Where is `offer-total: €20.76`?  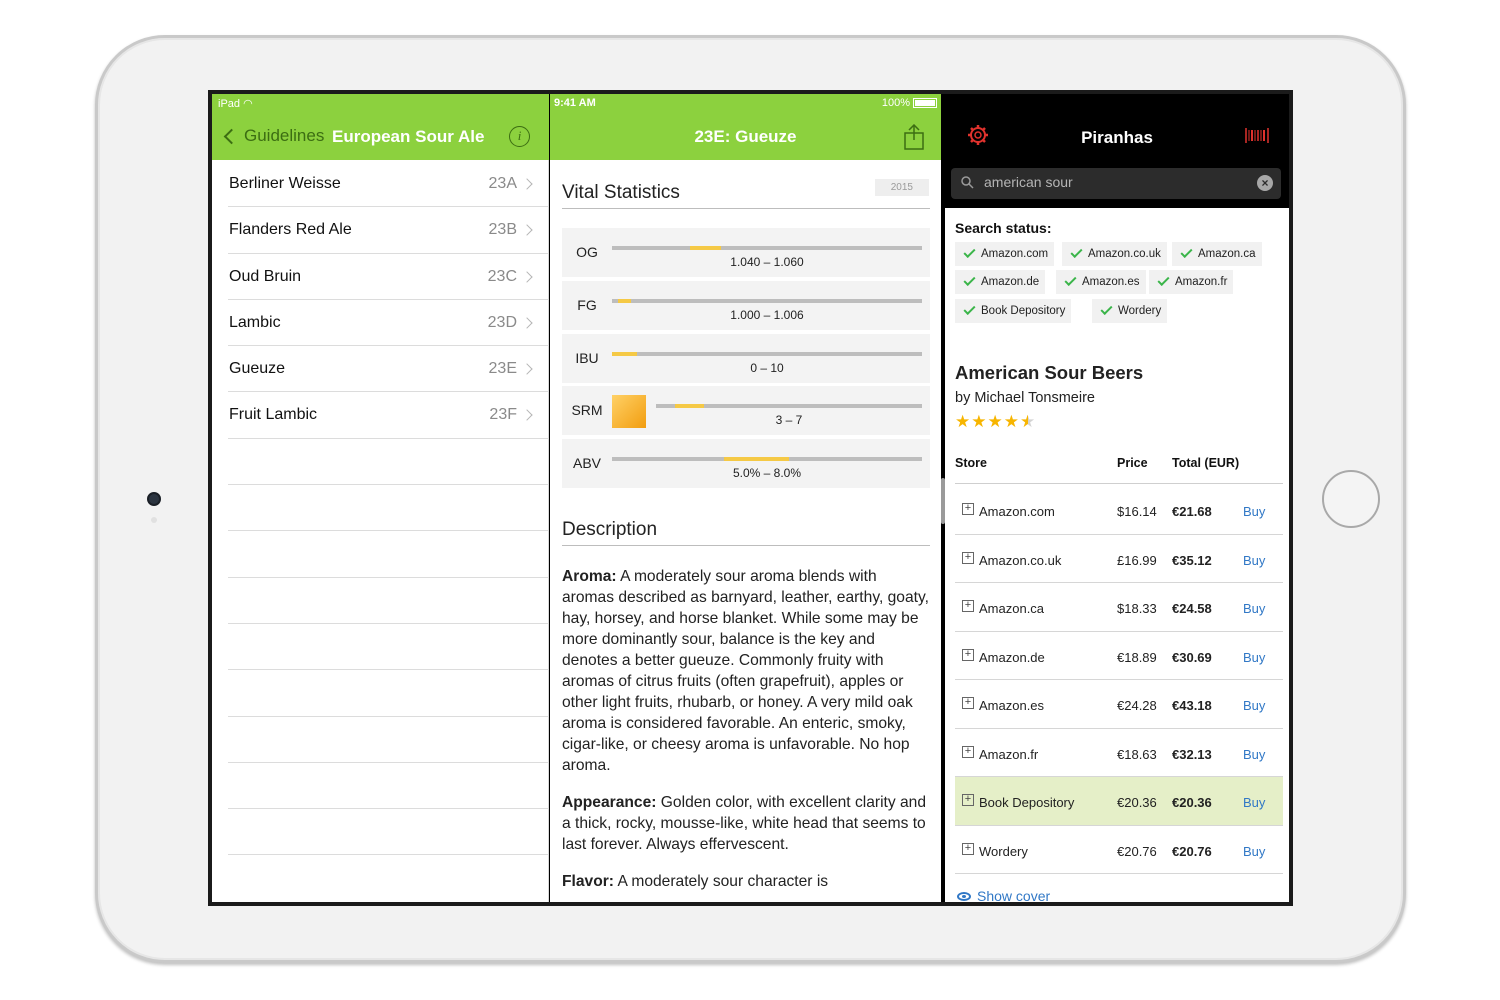 offer-total: €20.76 is located at coordinates (1192, 851).